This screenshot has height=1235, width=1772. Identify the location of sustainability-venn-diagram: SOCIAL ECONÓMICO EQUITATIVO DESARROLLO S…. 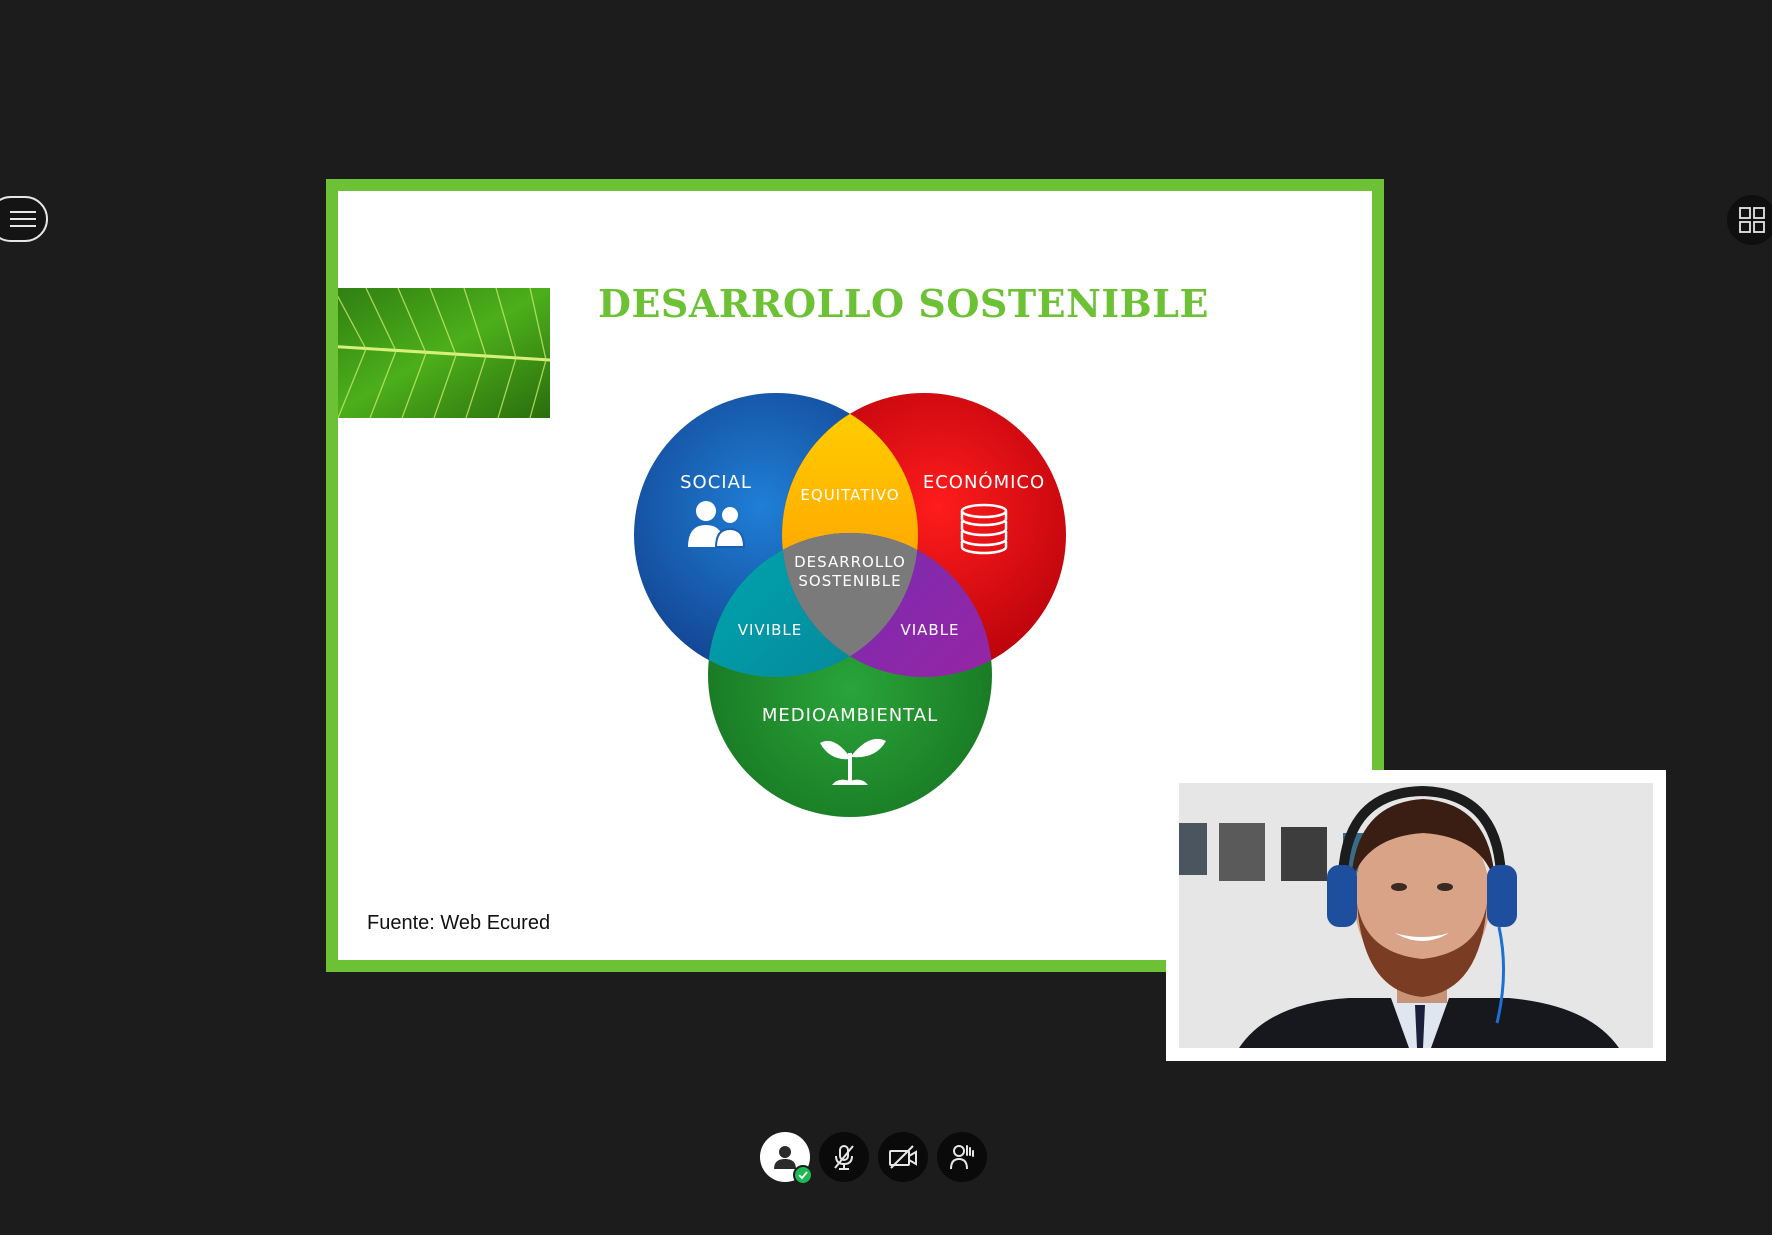
(850, 605).